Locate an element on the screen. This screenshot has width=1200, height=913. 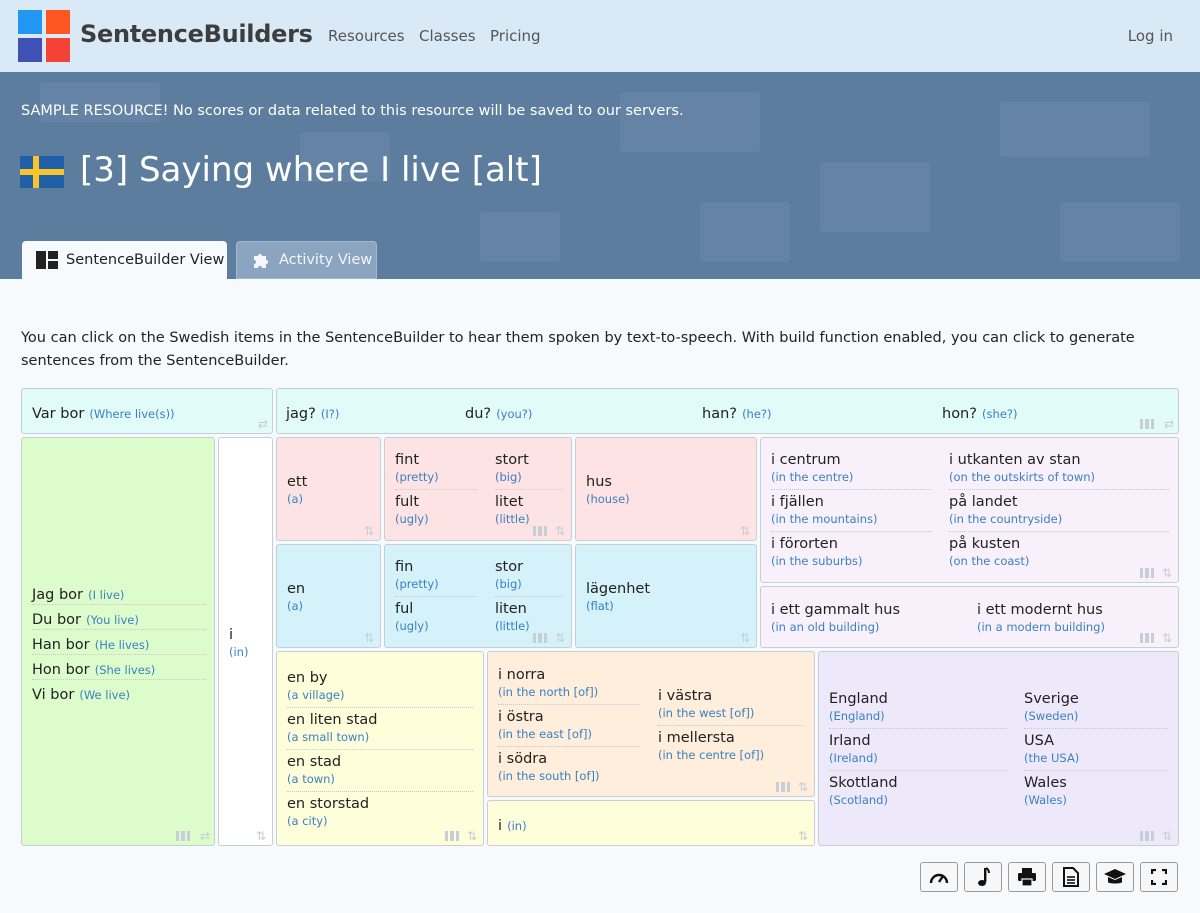
region-item: i norra (in the north [of]) is located at coordinates (548, 683).